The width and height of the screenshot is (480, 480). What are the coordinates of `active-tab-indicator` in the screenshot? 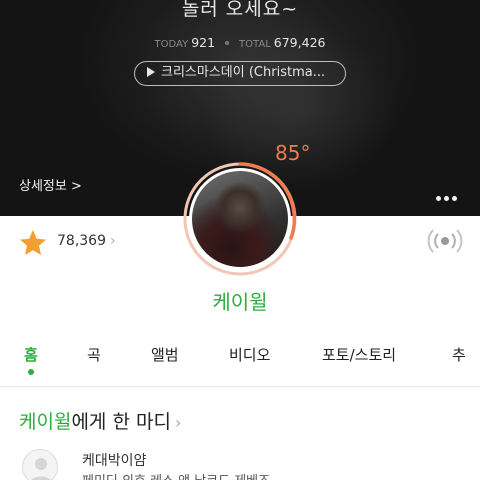 It's located at (31, 372).